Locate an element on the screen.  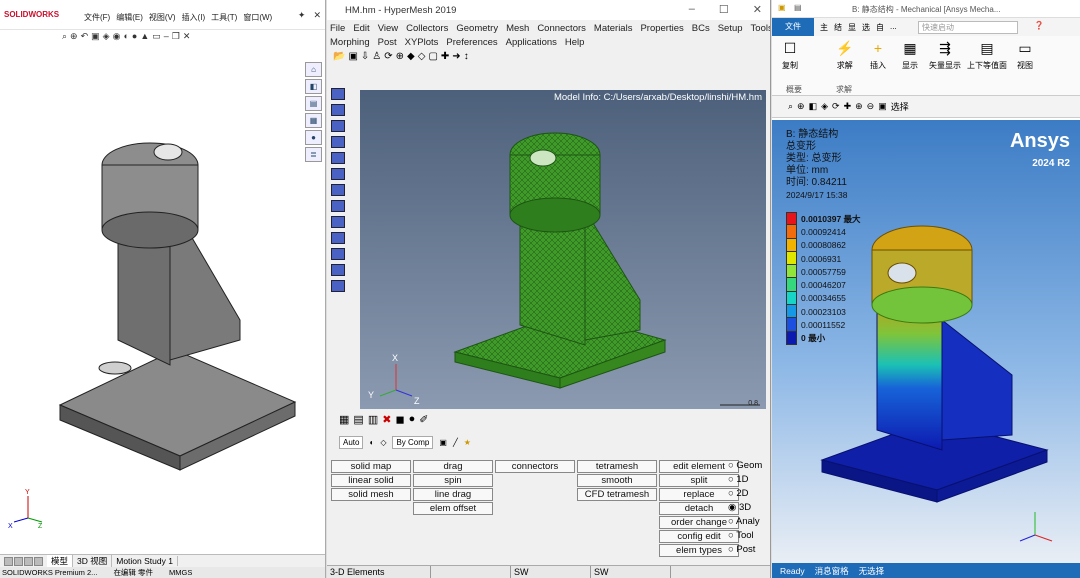
open-icon: 📂 is located at coordinates (339, 56).